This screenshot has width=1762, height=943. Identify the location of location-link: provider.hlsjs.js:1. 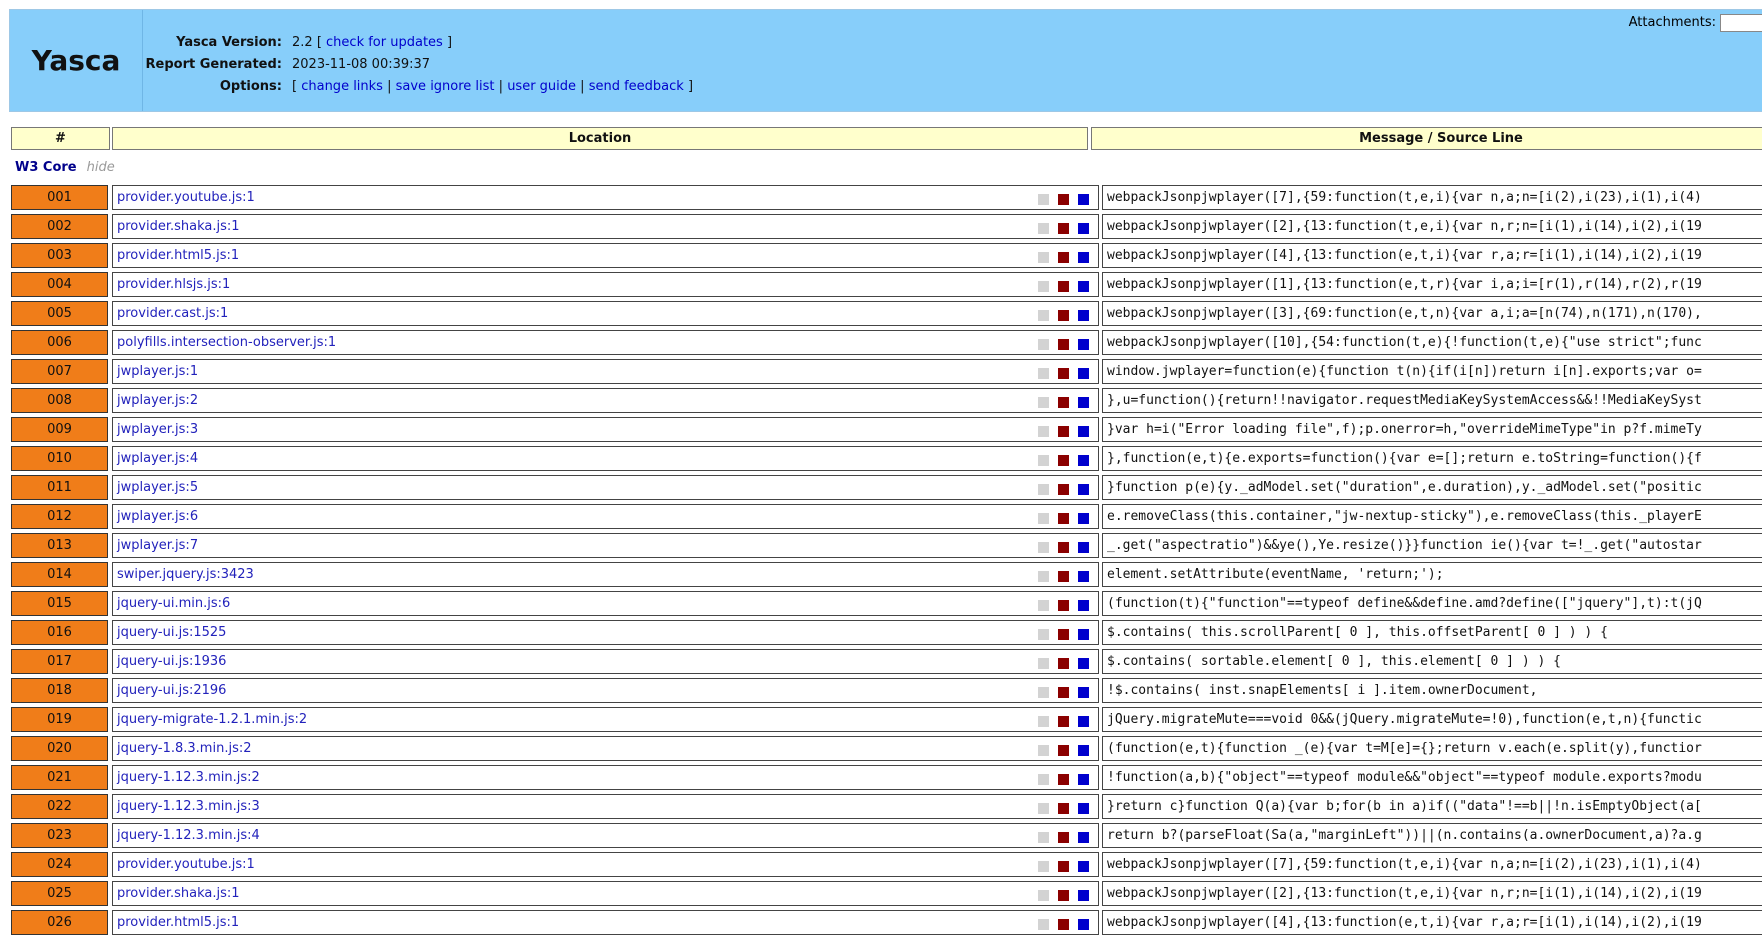
(173, 284).